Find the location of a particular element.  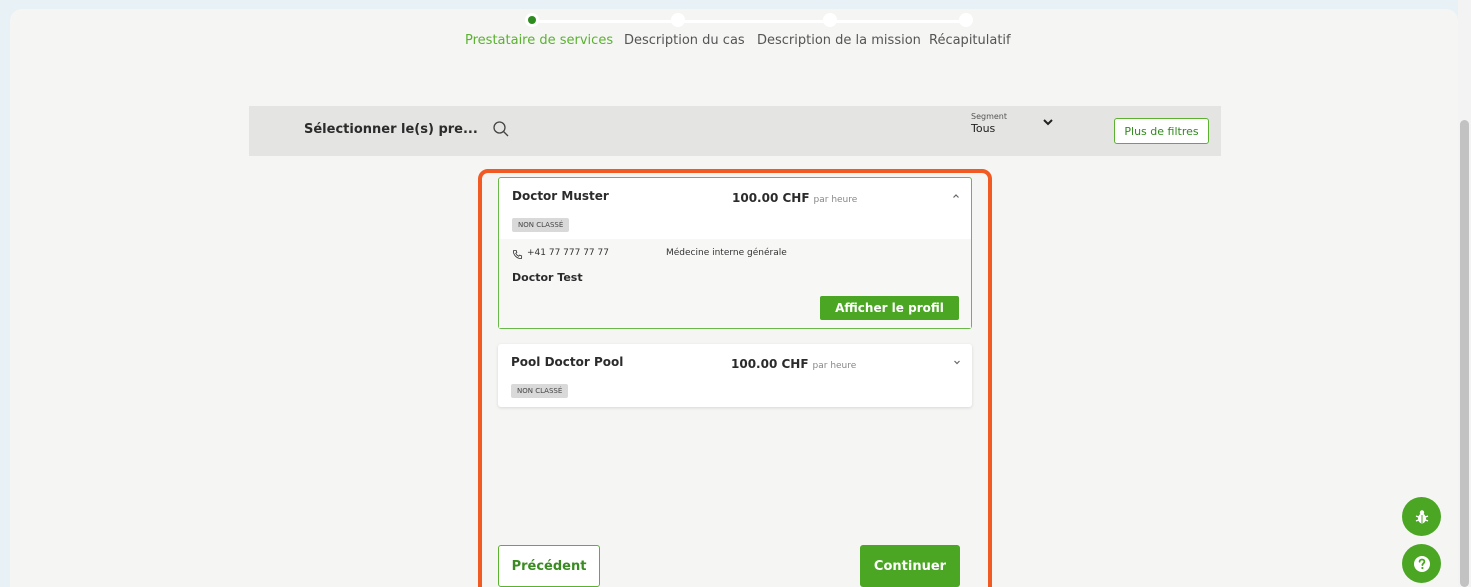

continue-button: Continuer is located at coordinates (910, 566).